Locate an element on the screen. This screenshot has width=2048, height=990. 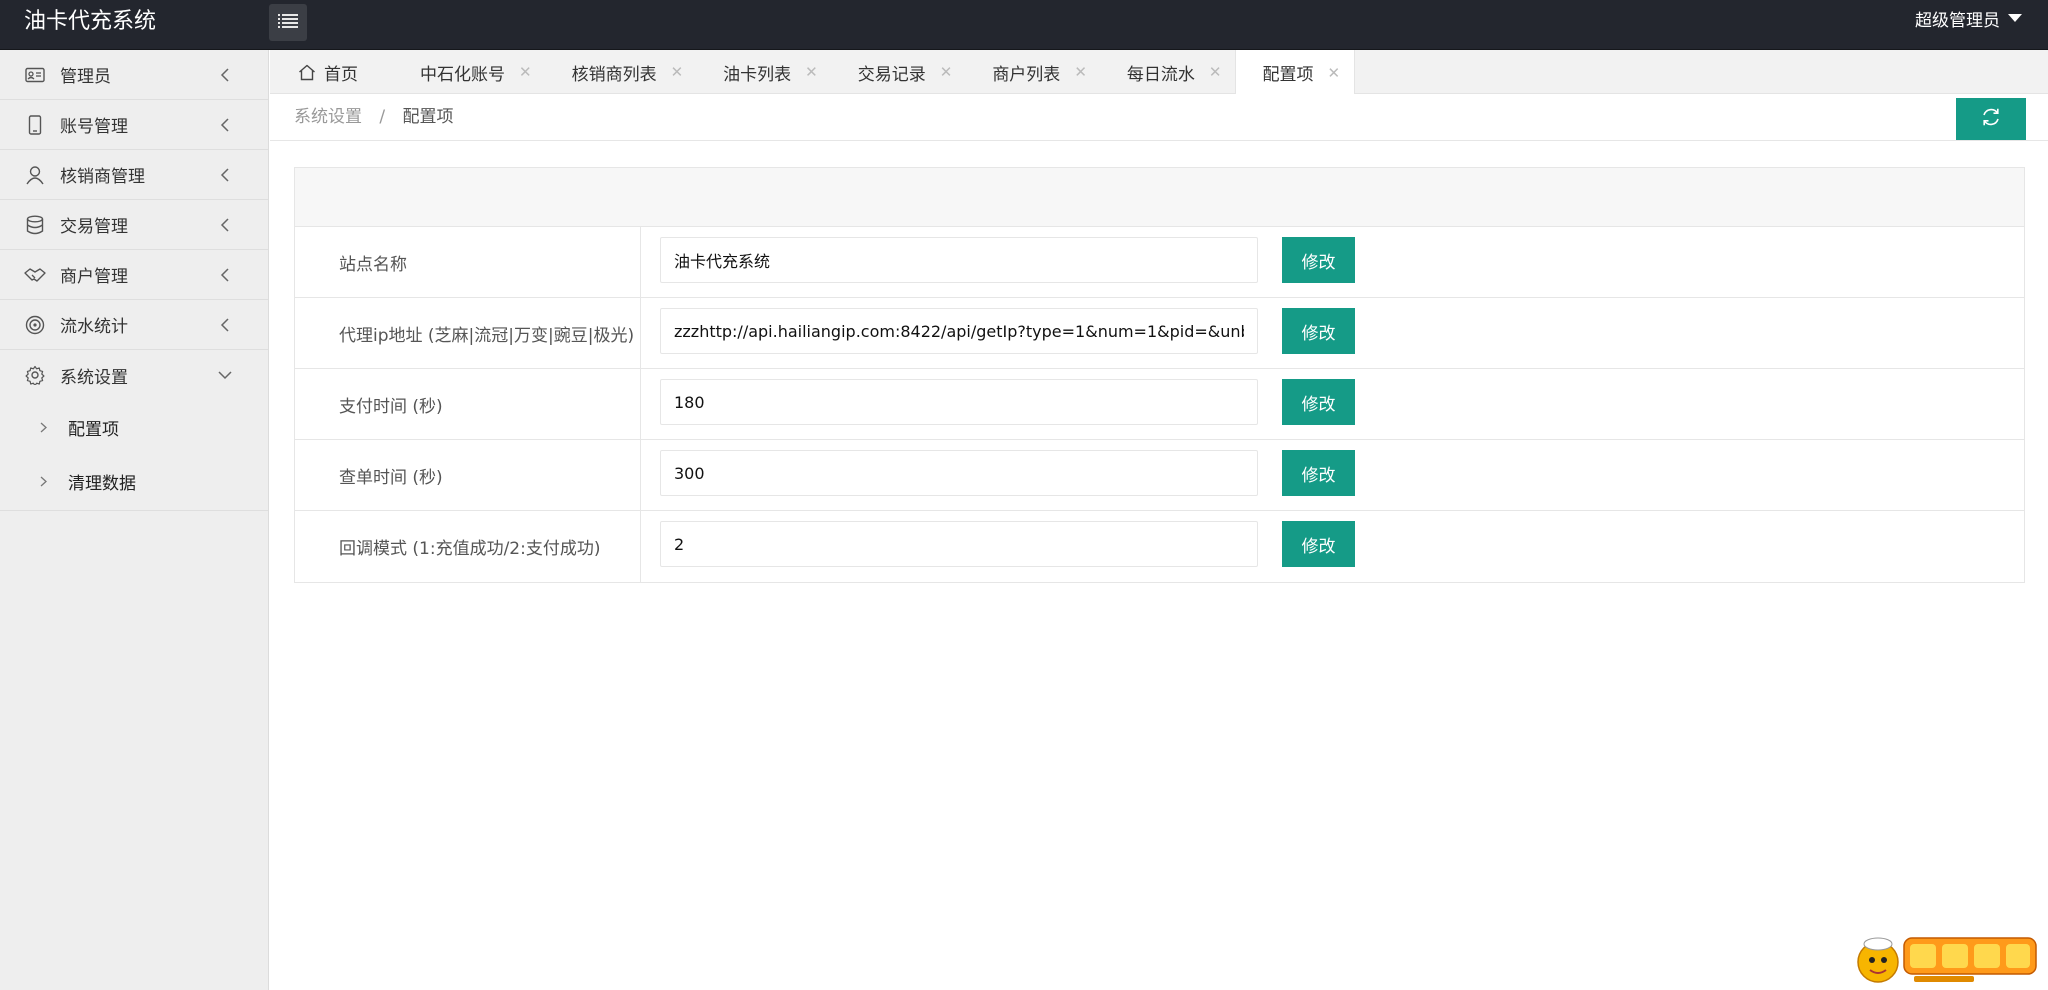
sidebar-subitem-clear-data: 清理数据 is located at coordinates (134, 481).